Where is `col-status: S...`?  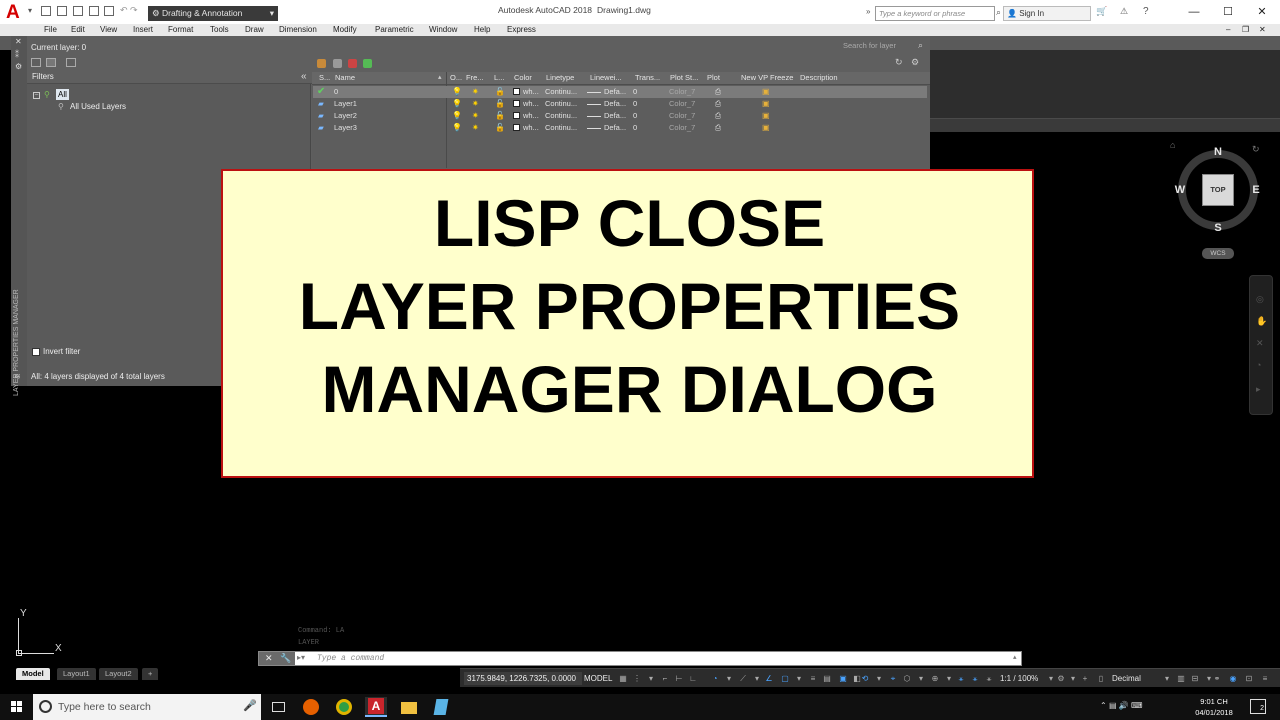 col-status: S... is located at coordinates (326, 78).